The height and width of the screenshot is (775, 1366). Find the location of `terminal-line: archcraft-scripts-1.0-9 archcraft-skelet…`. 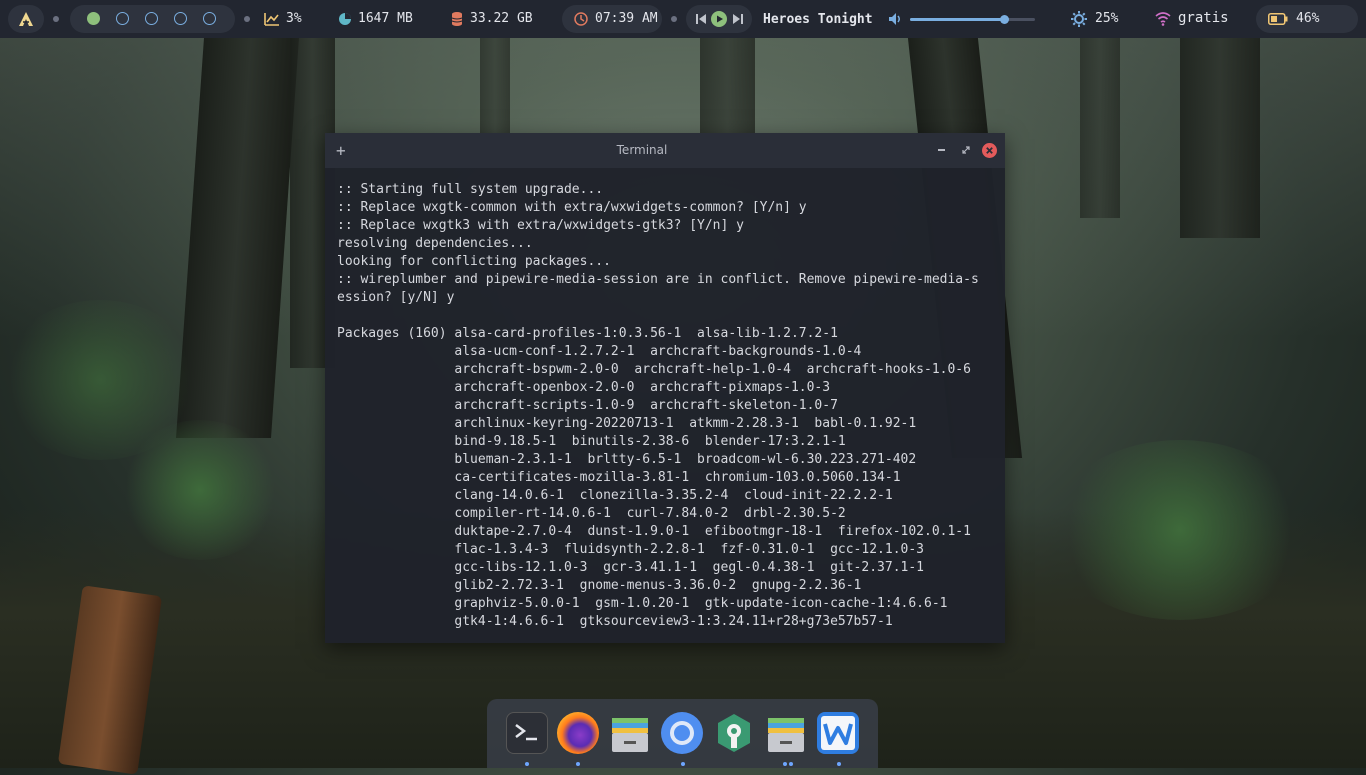

terminal-line: archcraft-scripts-1.0-9 archcraft-skelet… is located at coordinates (587, 405).